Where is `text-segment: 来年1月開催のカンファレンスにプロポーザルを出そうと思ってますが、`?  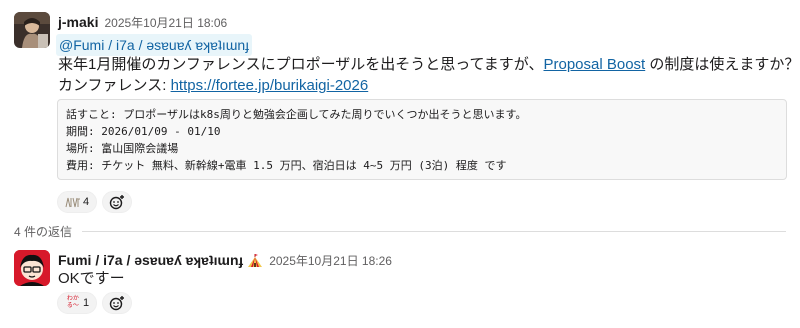
text-segment: 来年1月開催のカンファレンスにプロポーザルを出そうと思ってますが、 is located at coordinates (301, 64).